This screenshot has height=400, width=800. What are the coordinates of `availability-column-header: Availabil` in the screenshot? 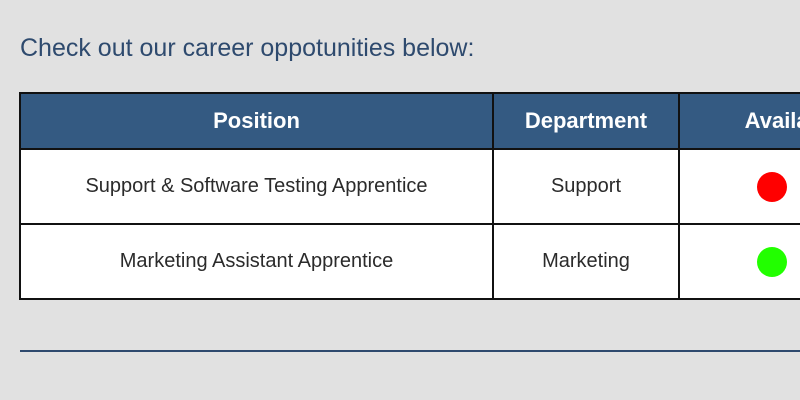 It's located at (739, 121).